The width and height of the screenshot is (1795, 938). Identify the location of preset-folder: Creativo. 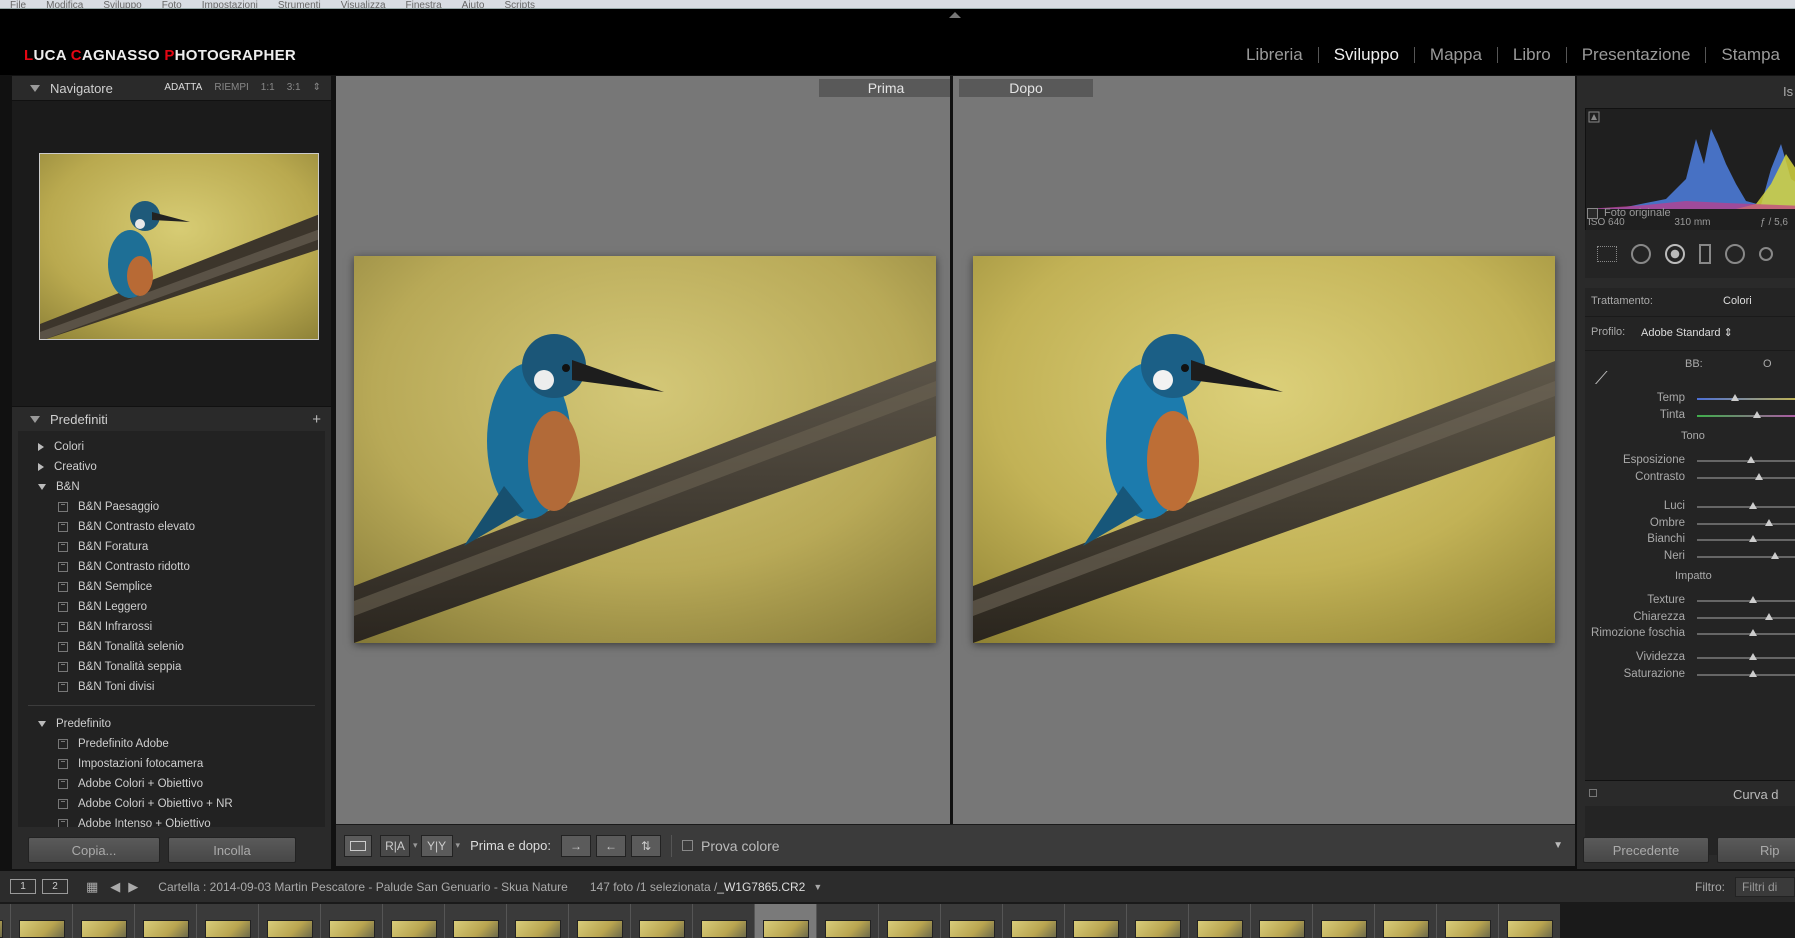
(171, 467).